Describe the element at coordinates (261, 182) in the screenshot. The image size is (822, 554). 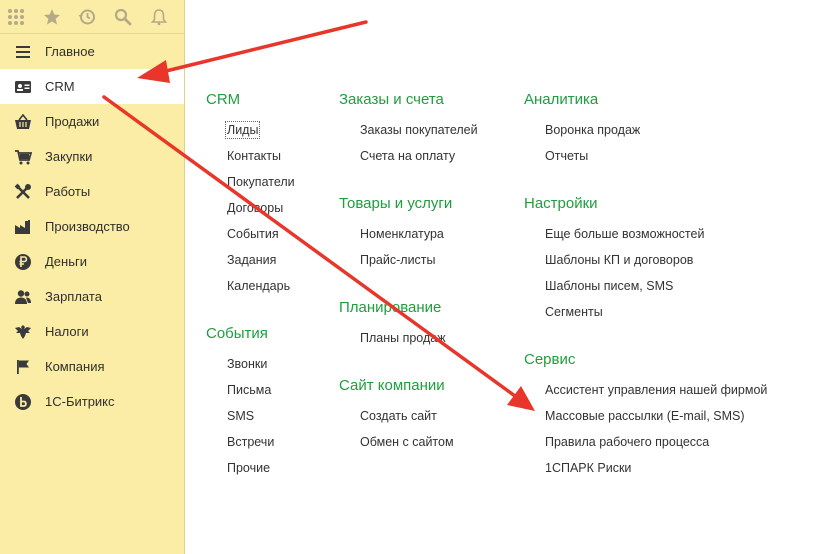
I see `link-customers: Покупатели` at that location.